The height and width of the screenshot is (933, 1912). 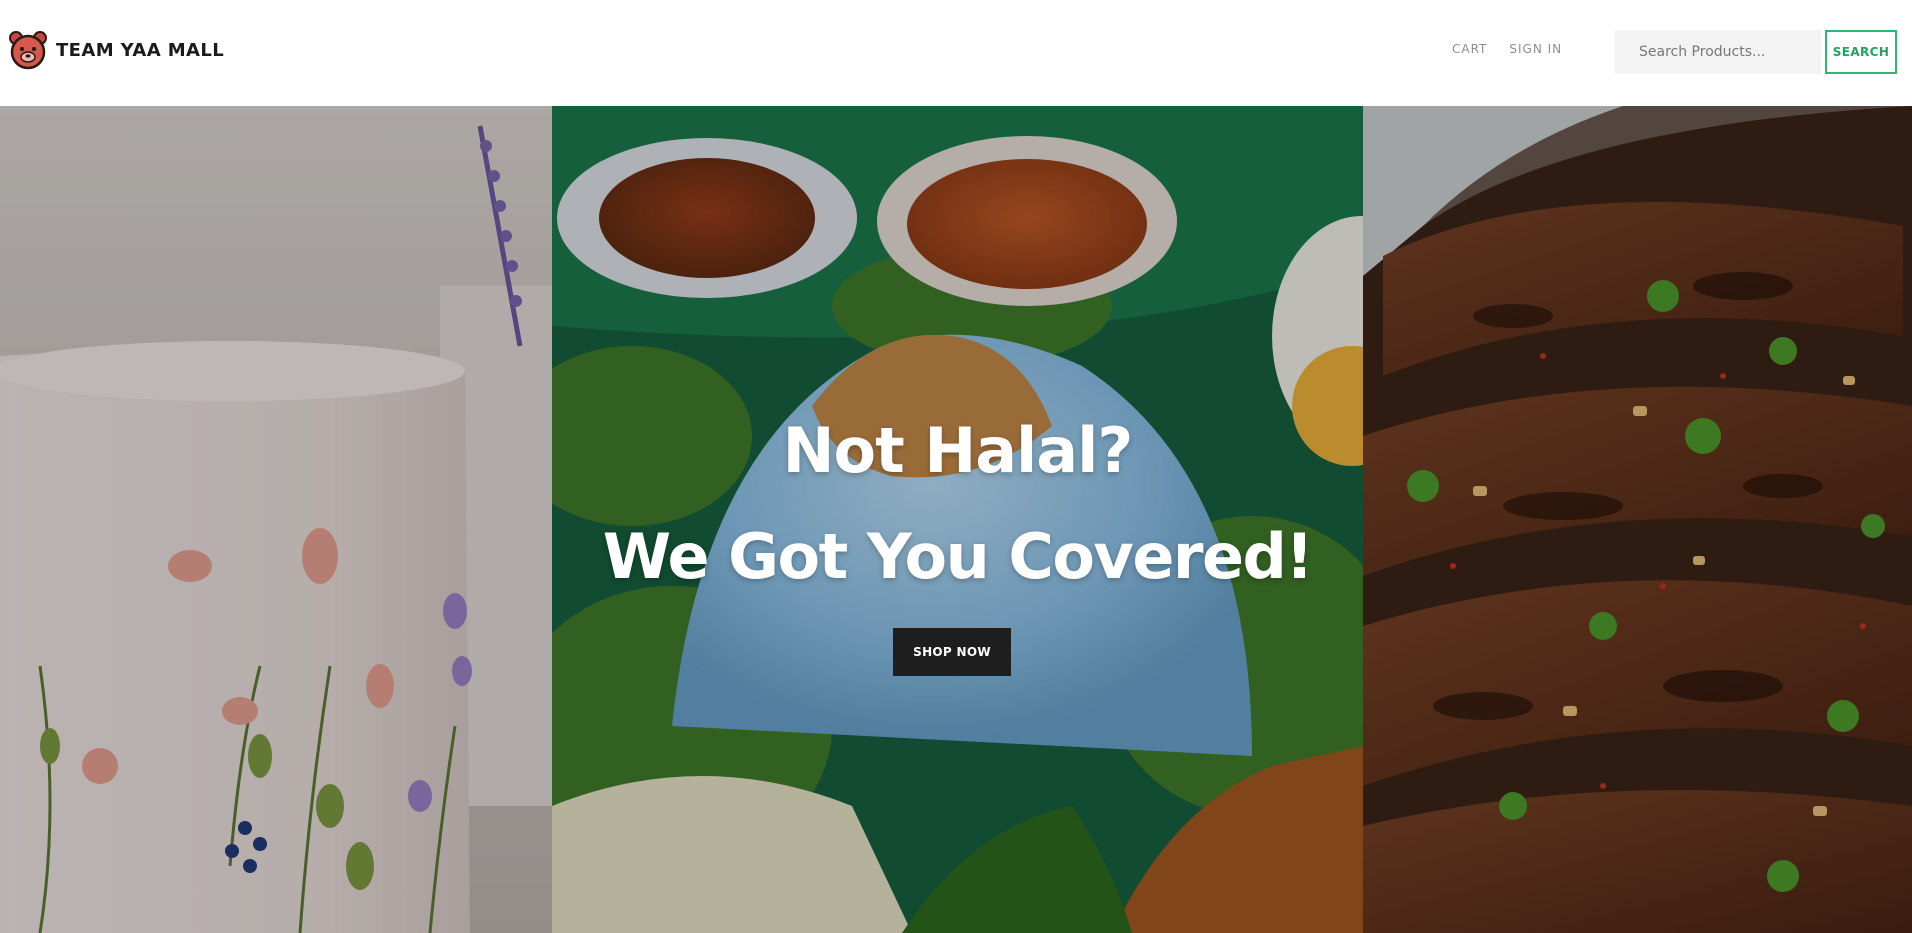 I want to click on nav-cart-link: CART, so click(x=1469, y=49).